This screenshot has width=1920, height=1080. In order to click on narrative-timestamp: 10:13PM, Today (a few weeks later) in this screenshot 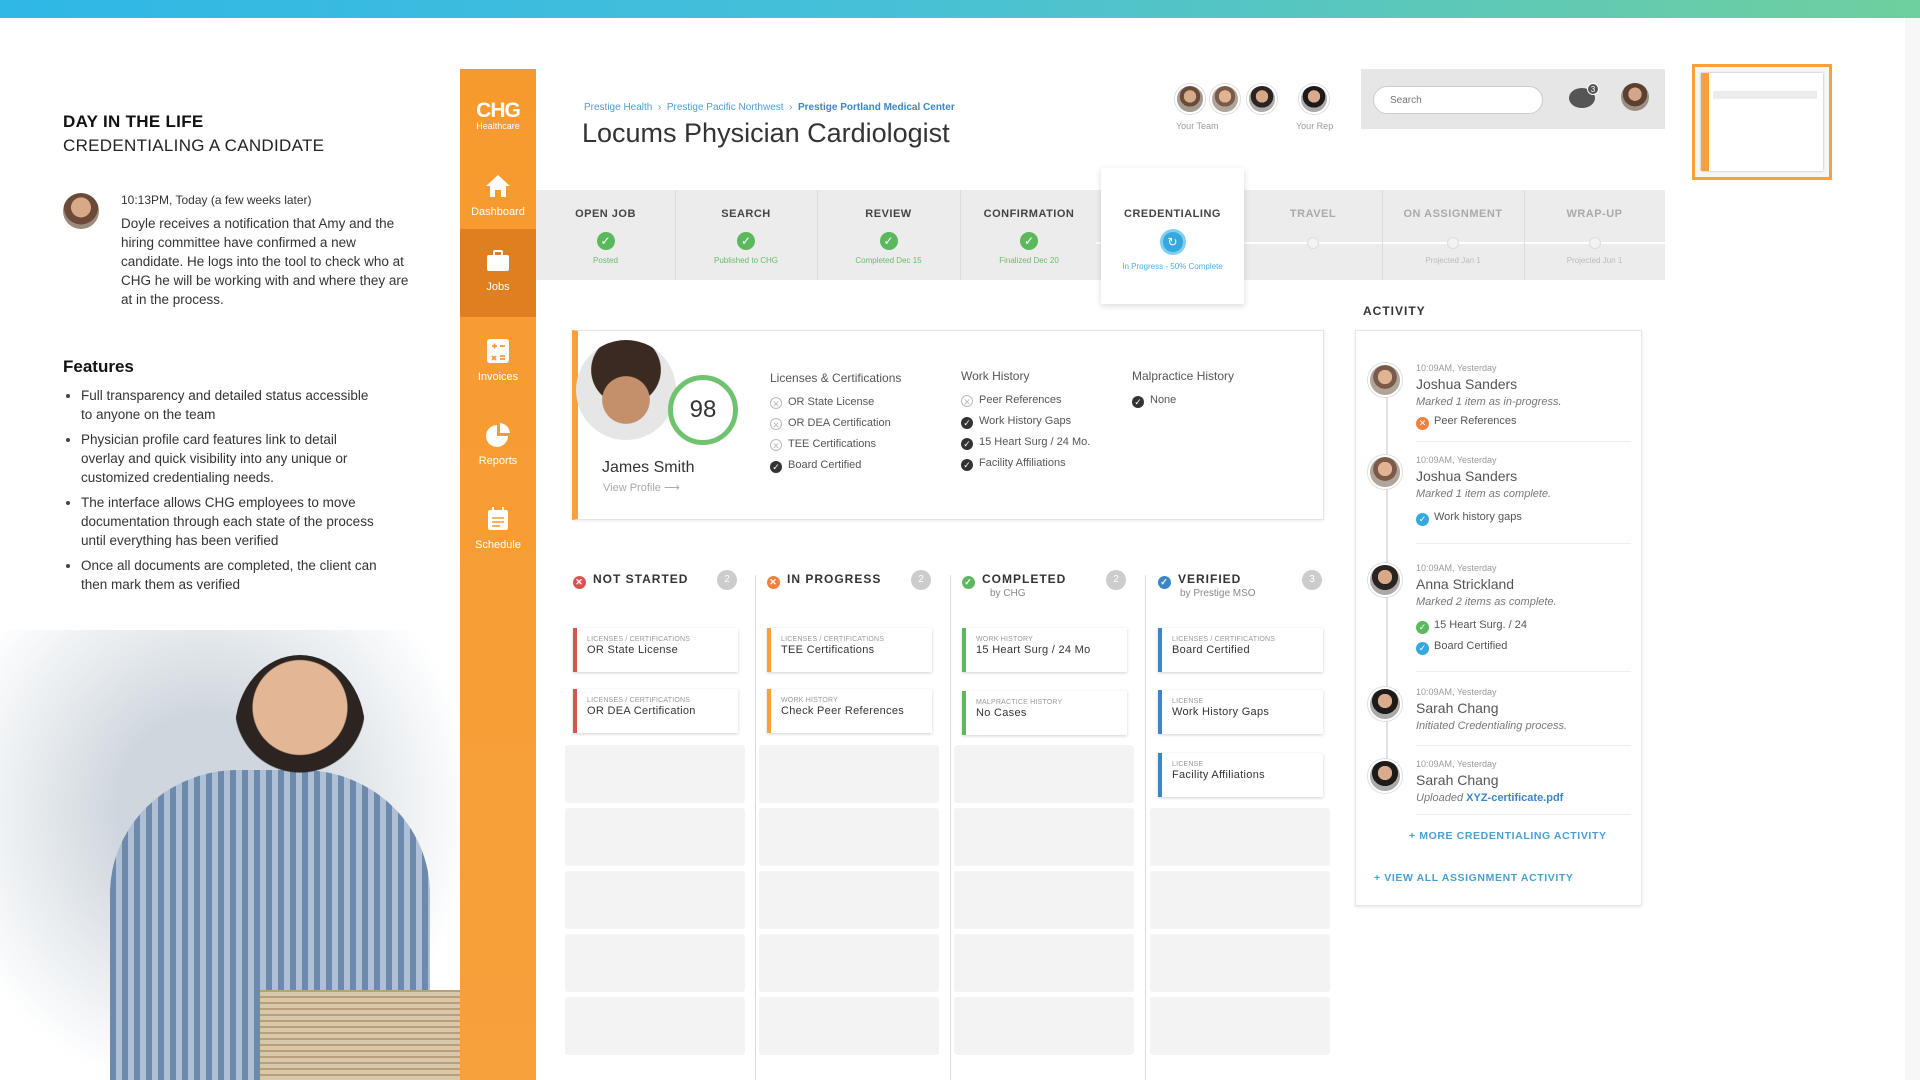, I will do `click(216, 200)`.